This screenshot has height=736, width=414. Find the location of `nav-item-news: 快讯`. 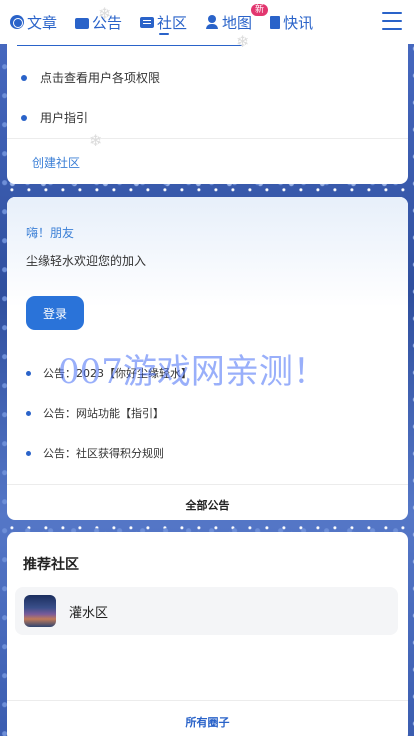

nav-item-news: 快讯 is located at coordinates (291, 22).